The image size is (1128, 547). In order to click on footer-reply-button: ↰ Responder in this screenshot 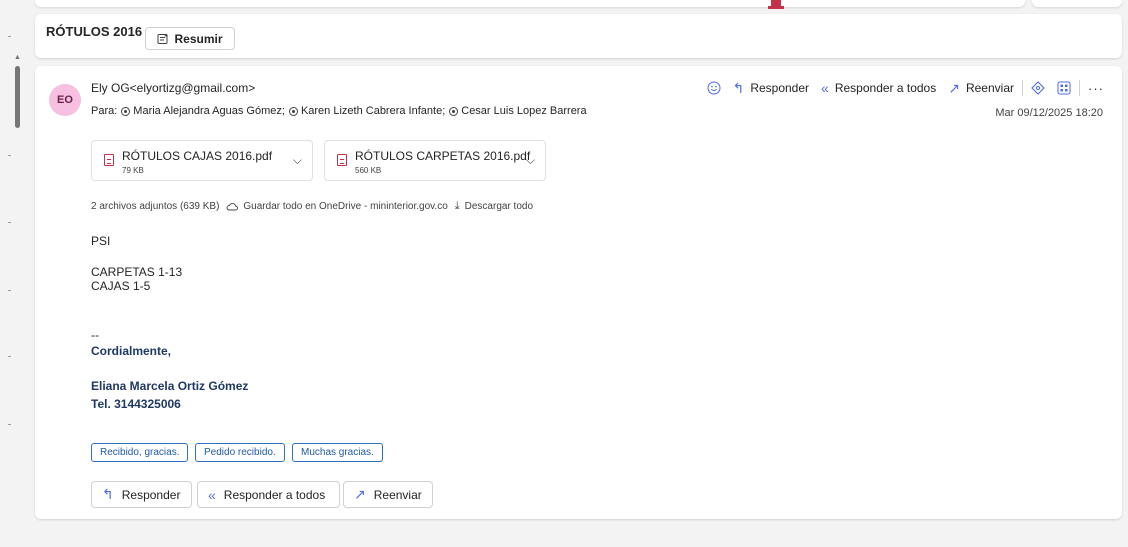, I will do `click(141, 494)`.